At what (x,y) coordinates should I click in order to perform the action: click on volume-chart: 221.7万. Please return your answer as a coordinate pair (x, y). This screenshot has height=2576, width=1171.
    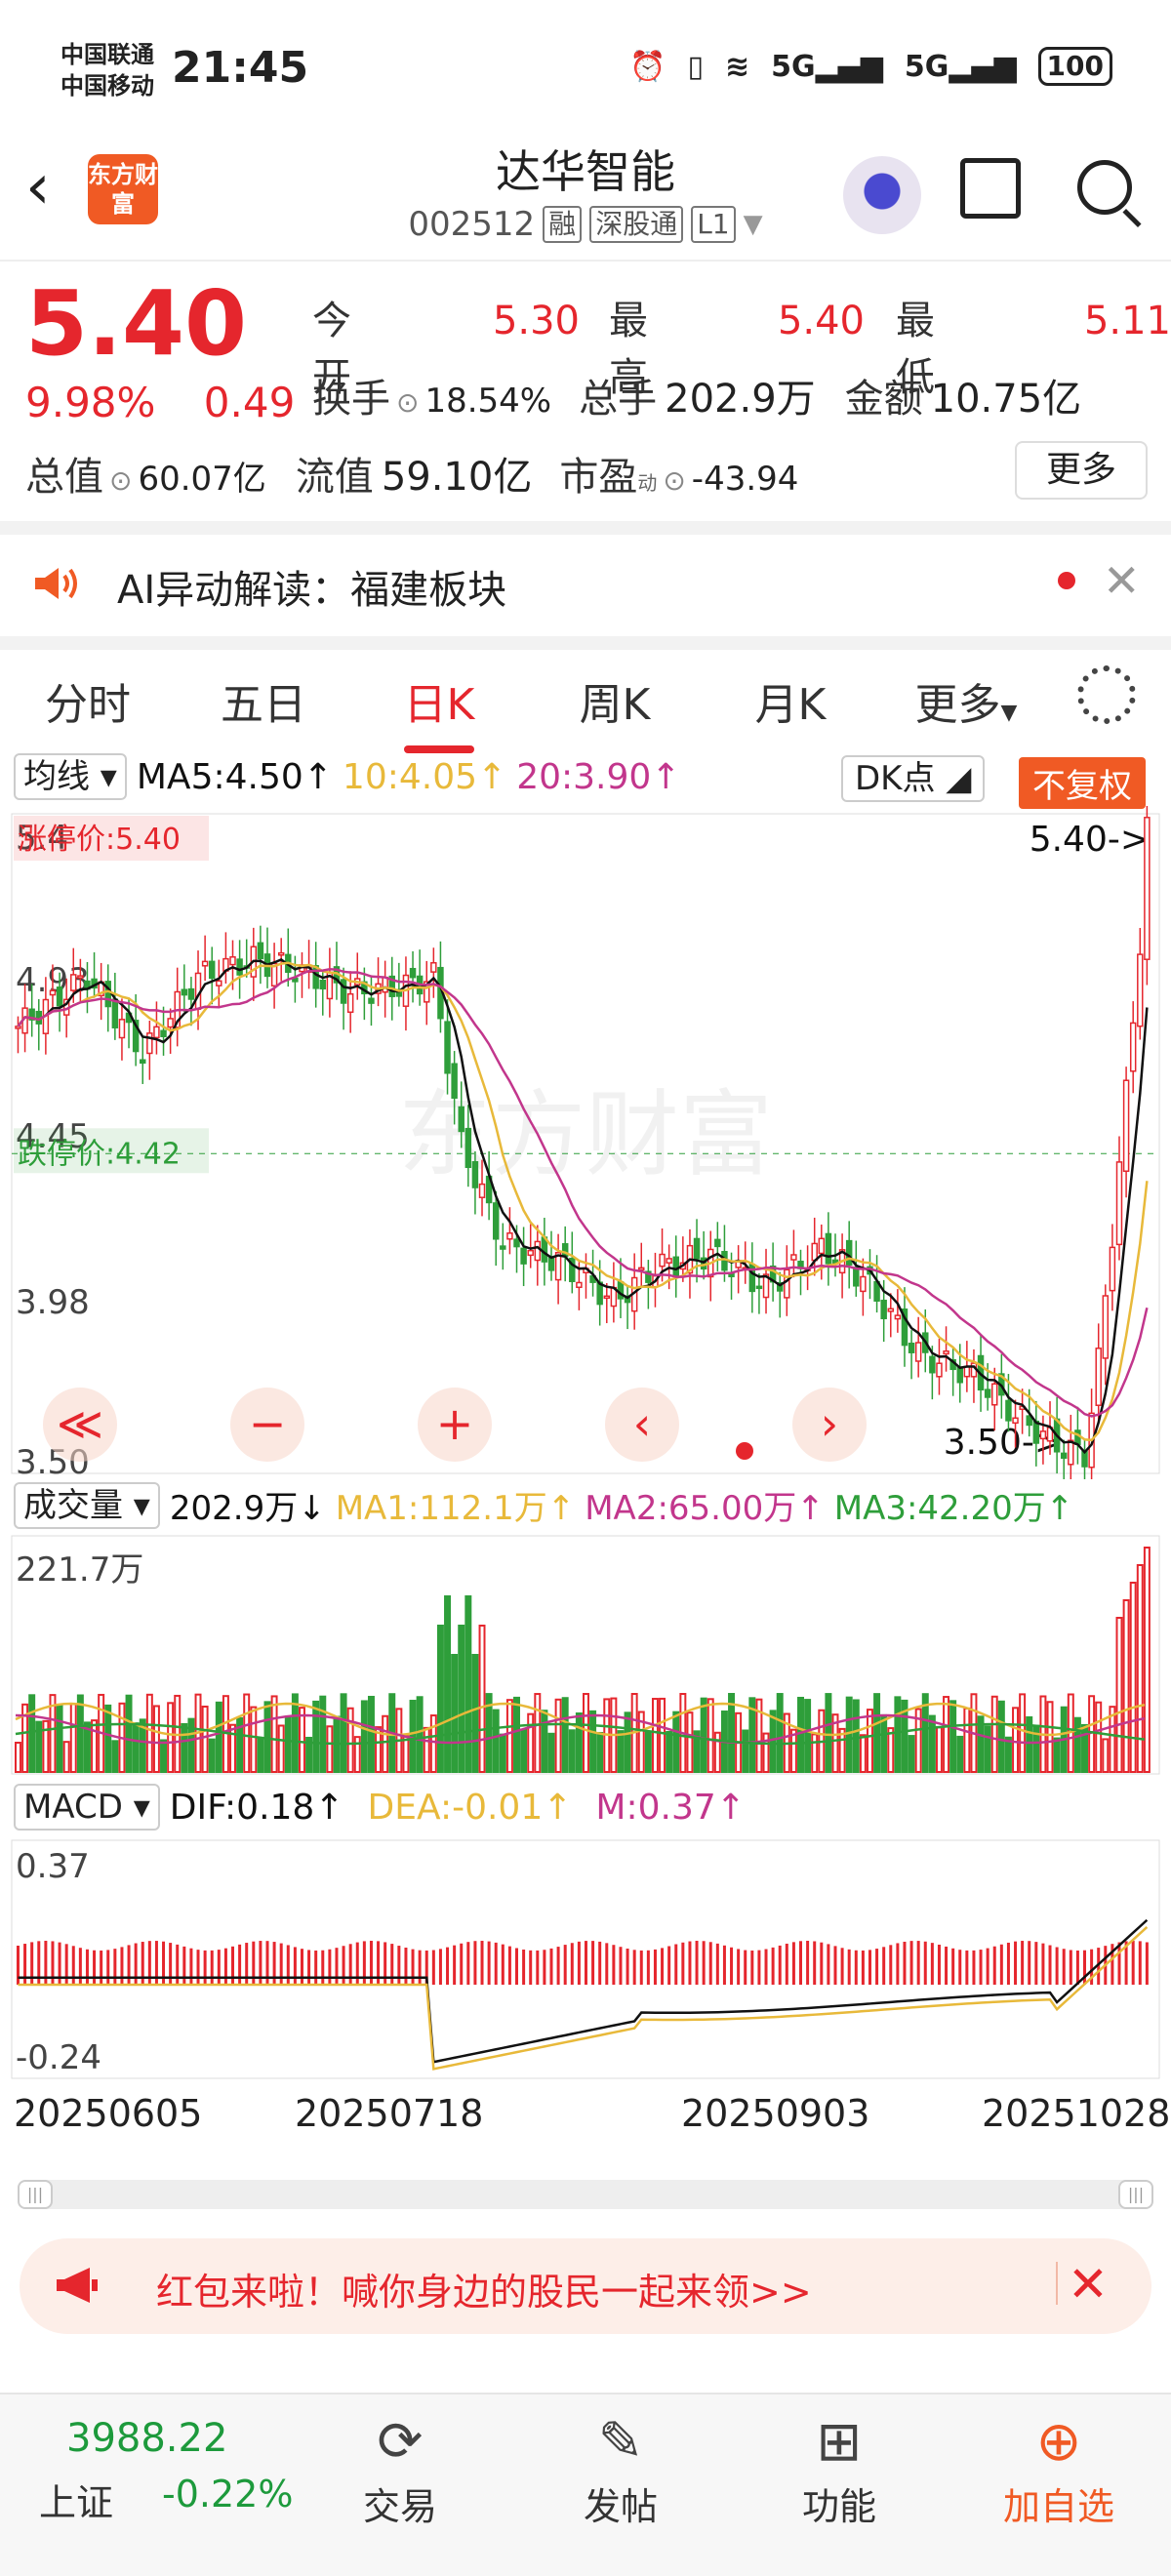
    Looking at the image, I should click on (585, 1656).